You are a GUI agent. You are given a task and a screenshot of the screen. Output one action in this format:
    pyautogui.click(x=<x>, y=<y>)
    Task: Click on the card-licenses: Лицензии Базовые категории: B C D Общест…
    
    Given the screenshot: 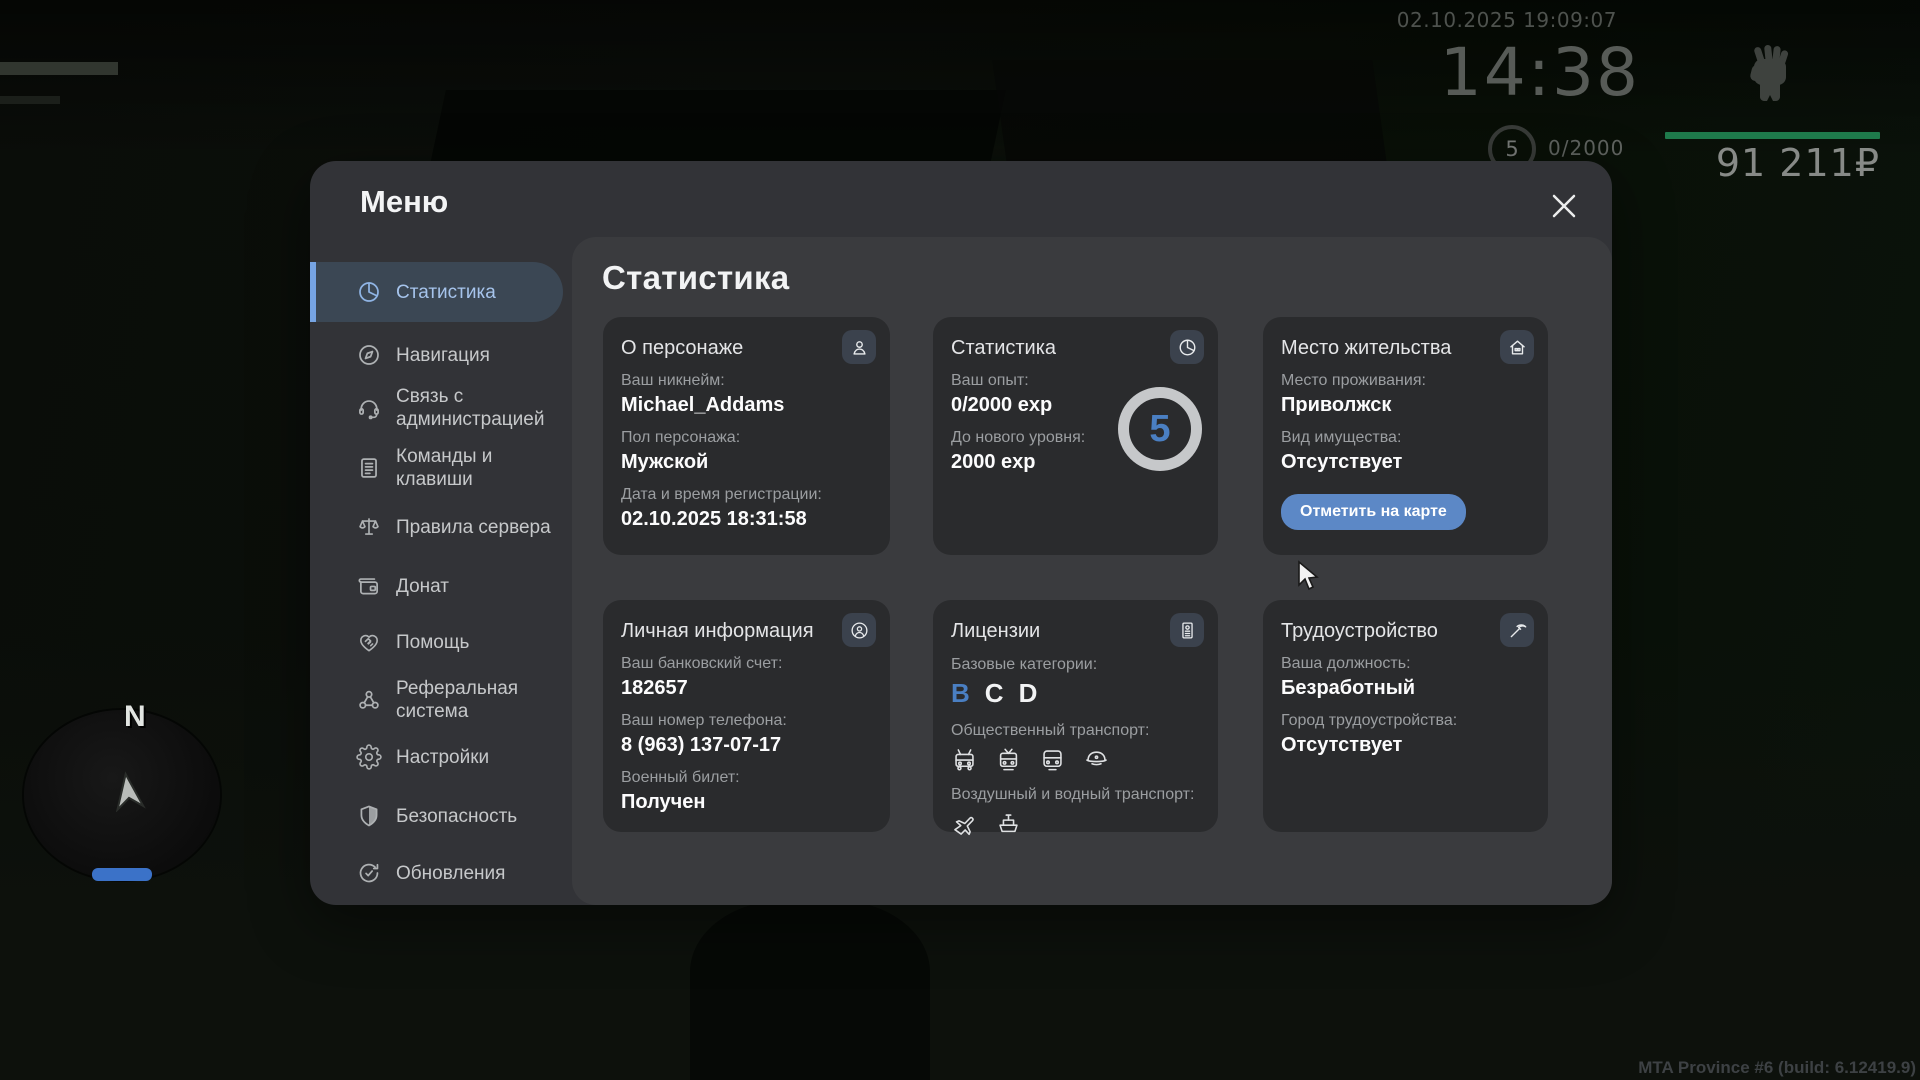 What is the action you would take?
    pyautogui.click(x=1075, y=718)
    